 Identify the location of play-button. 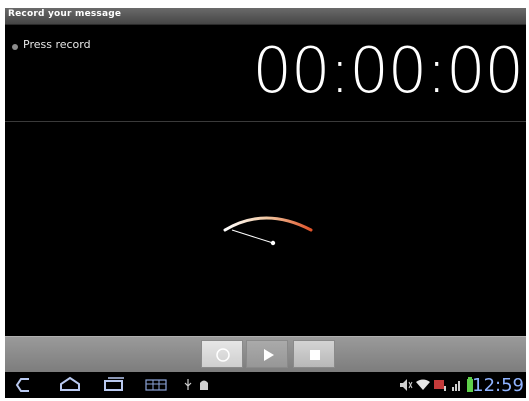
(267, 354).